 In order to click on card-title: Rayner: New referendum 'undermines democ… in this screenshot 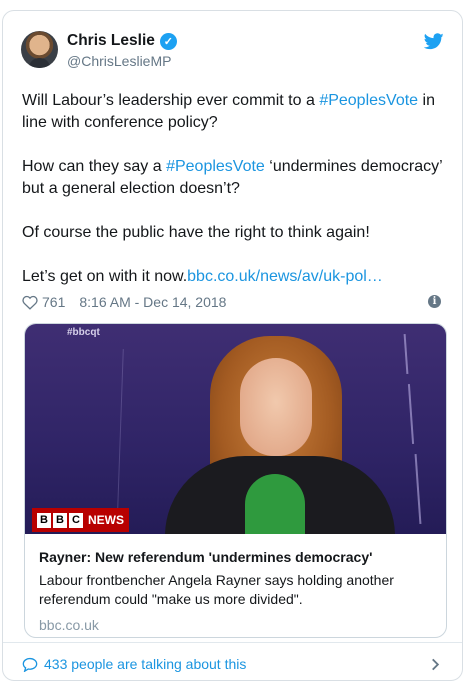, I will do `click(237, 557)`.